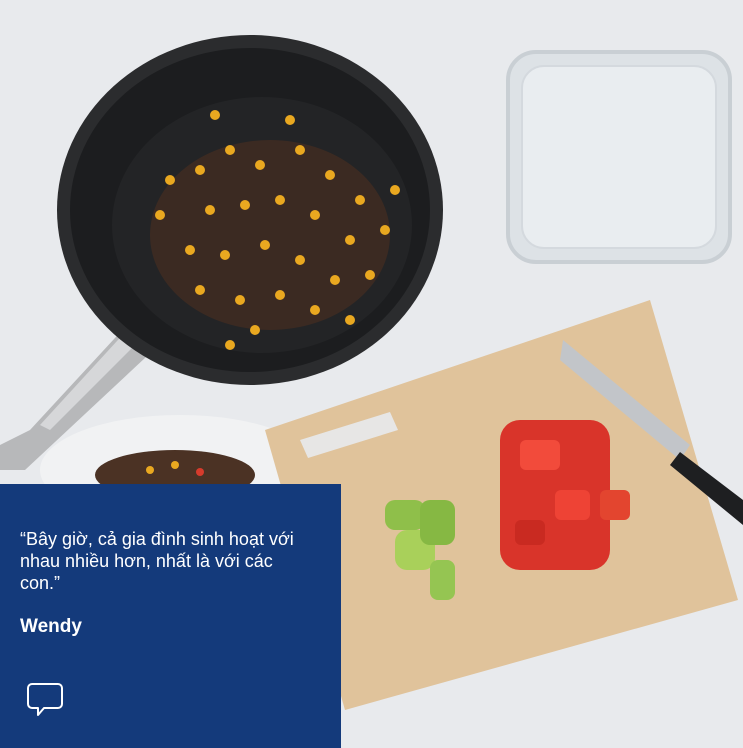 Image resolution: width=743 pixels, height=748 pixels. Describe the element at coordinates (619, 157) in the screenshot. I see `glass-container` at that location.